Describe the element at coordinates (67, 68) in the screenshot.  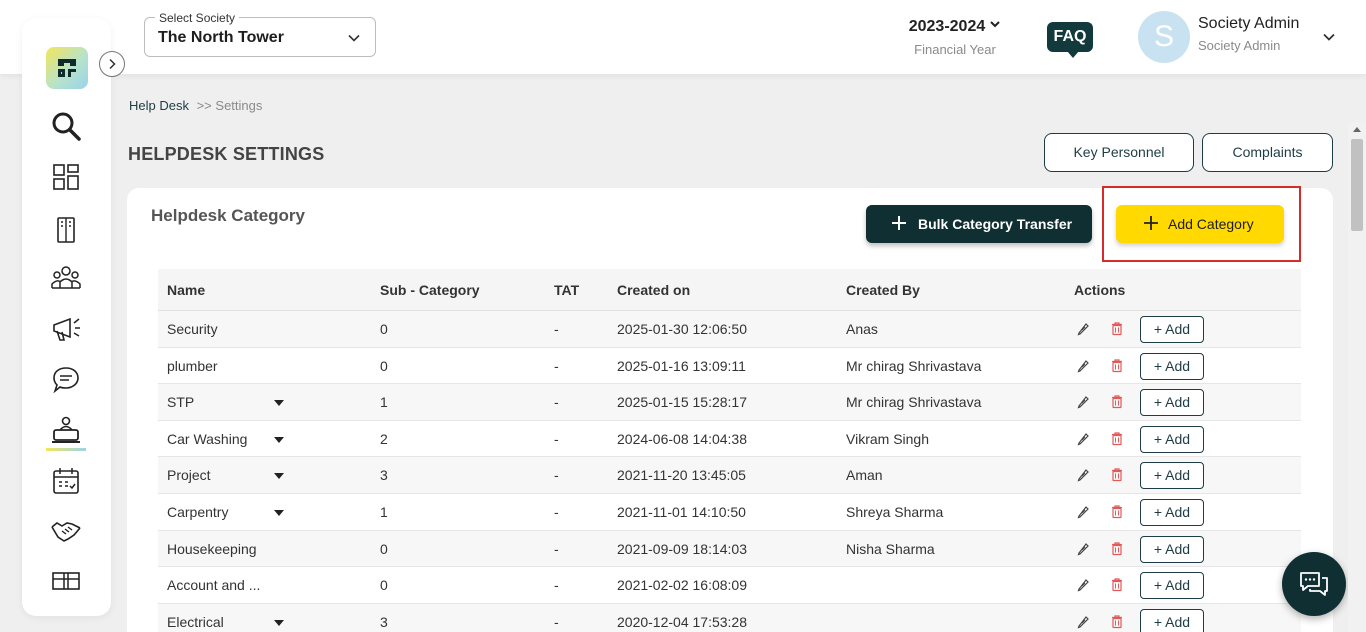
I see `app-logo` at that location.